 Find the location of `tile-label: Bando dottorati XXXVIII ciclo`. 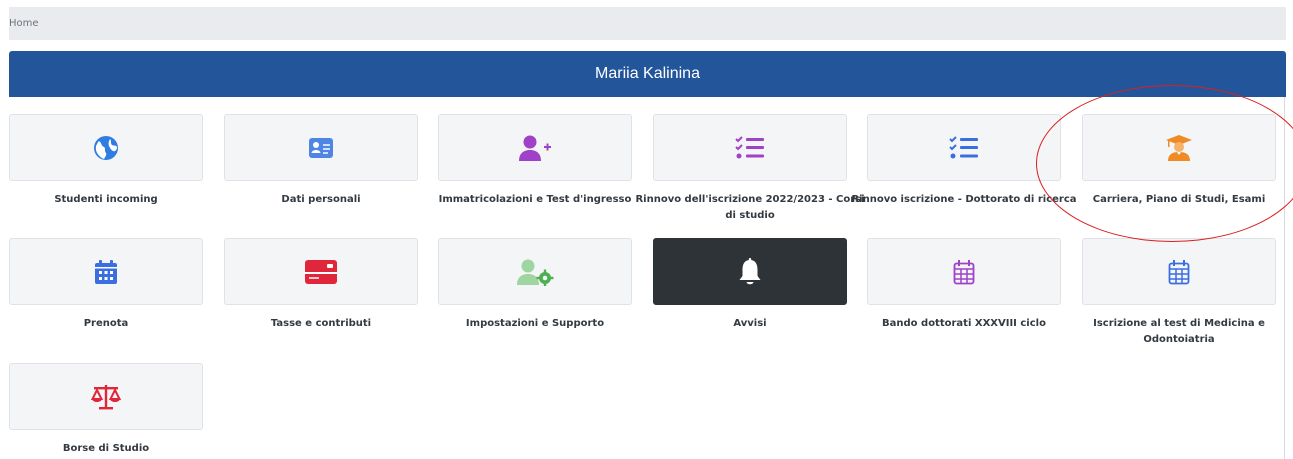

tile-label: Bando dottorati XXXVIII ciclo is located at coordinates (964, 323).